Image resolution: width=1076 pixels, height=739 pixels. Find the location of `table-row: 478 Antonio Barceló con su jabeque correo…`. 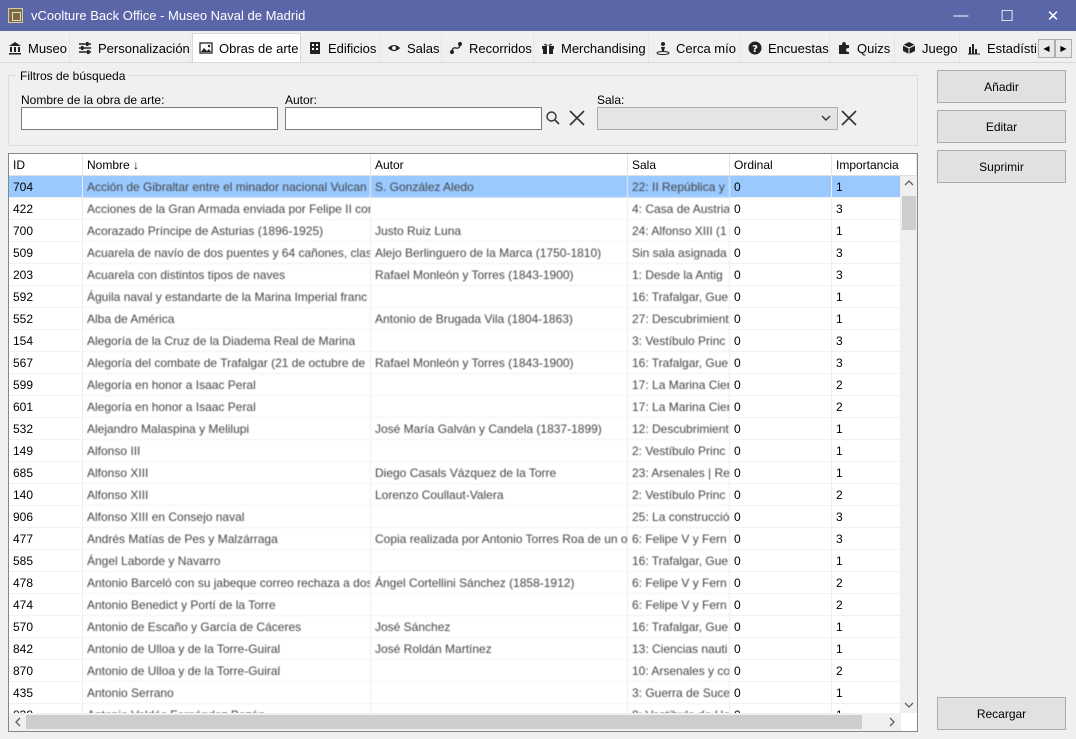

table-row: 478 Antonio Barceló con su jabeque correo… is located at coordinates (455, 583).